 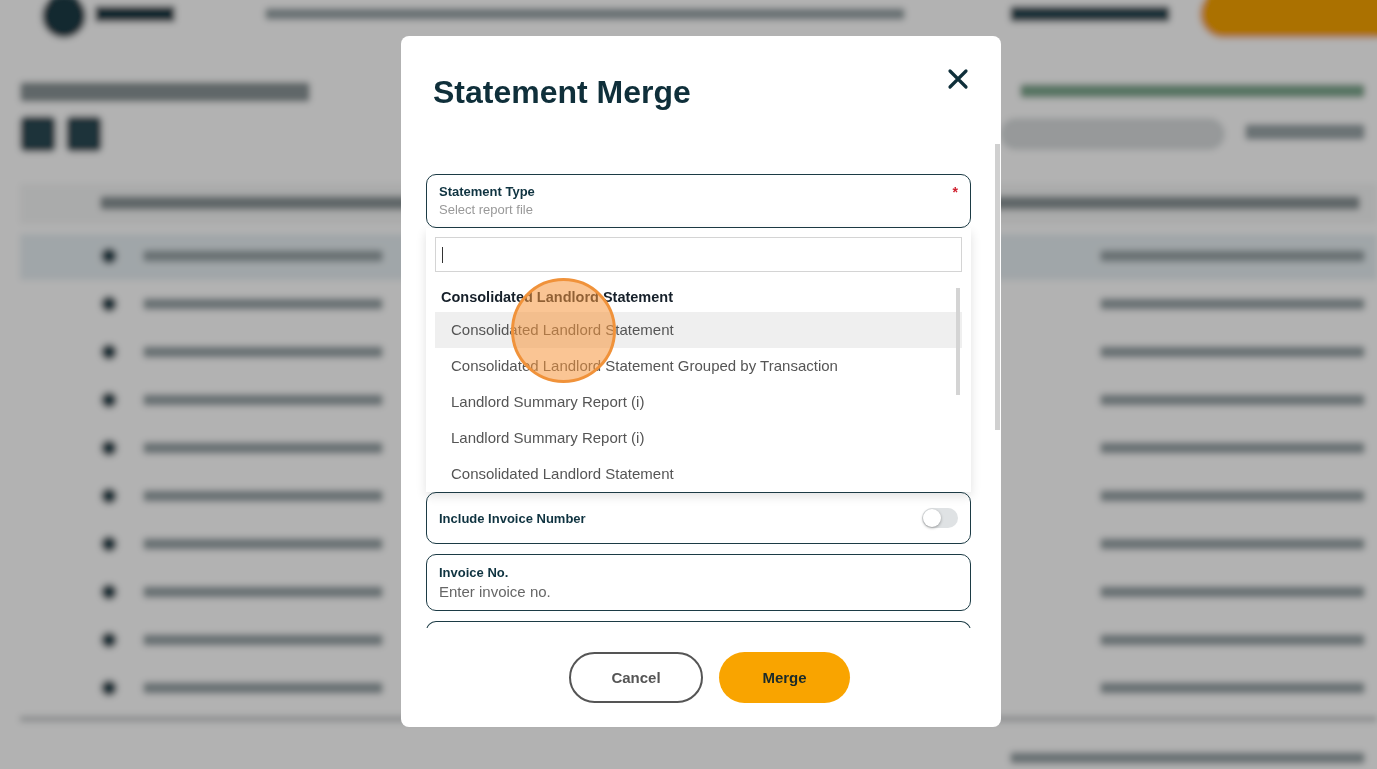 What do you see at coordinates (487, 192) in the screenshot?
I see `field-label: Statement Type` at bounding box center [487, 192].